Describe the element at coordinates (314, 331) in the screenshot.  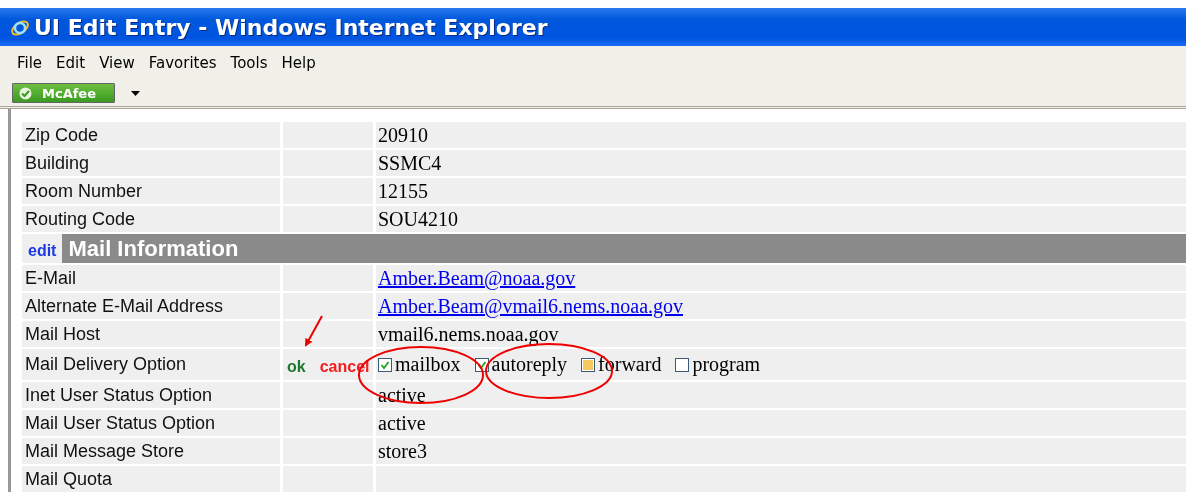
I see `annotation-arrow` at that location.